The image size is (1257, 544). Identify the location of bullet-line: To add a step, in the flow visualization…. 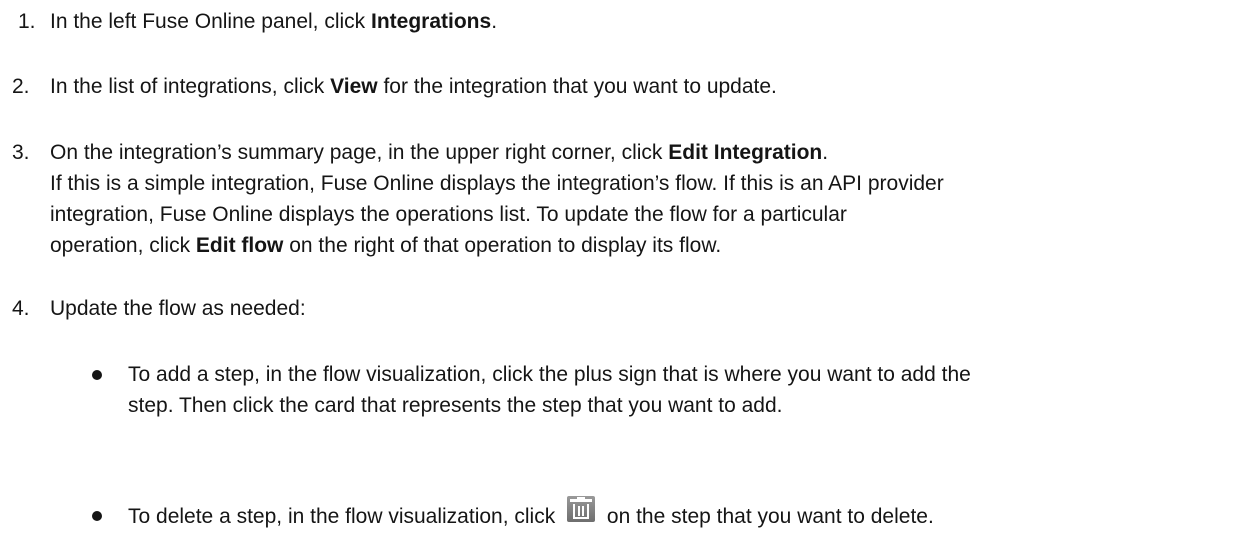
(549, 374).